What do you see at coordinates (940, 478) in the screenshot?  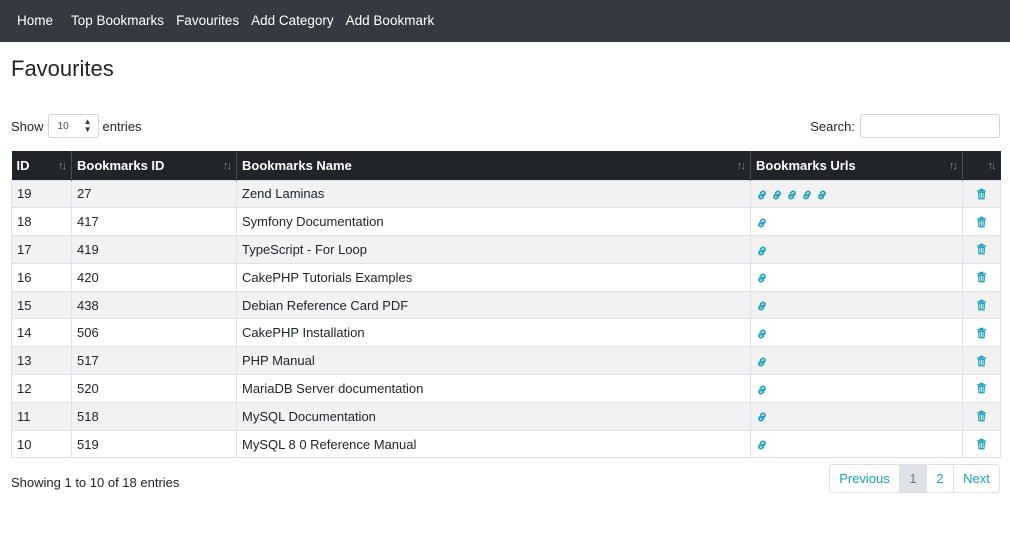 I see `pagination-page-2: 2` at bounding box center [940, 478].